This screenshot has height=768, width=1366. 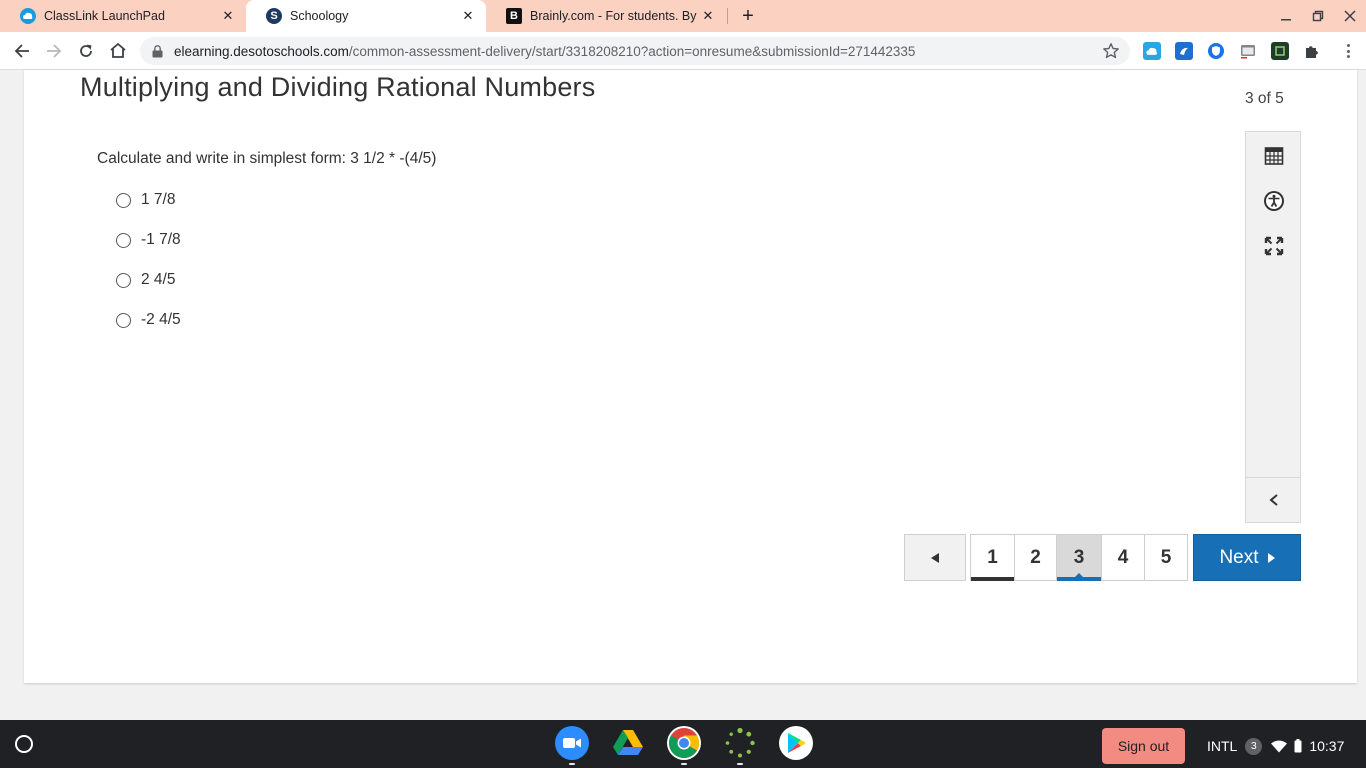 What do you see at coordinates (158, 199) in the screenshot?
I see `choice-label: 1 7/8` at bounding box center [158, 199].